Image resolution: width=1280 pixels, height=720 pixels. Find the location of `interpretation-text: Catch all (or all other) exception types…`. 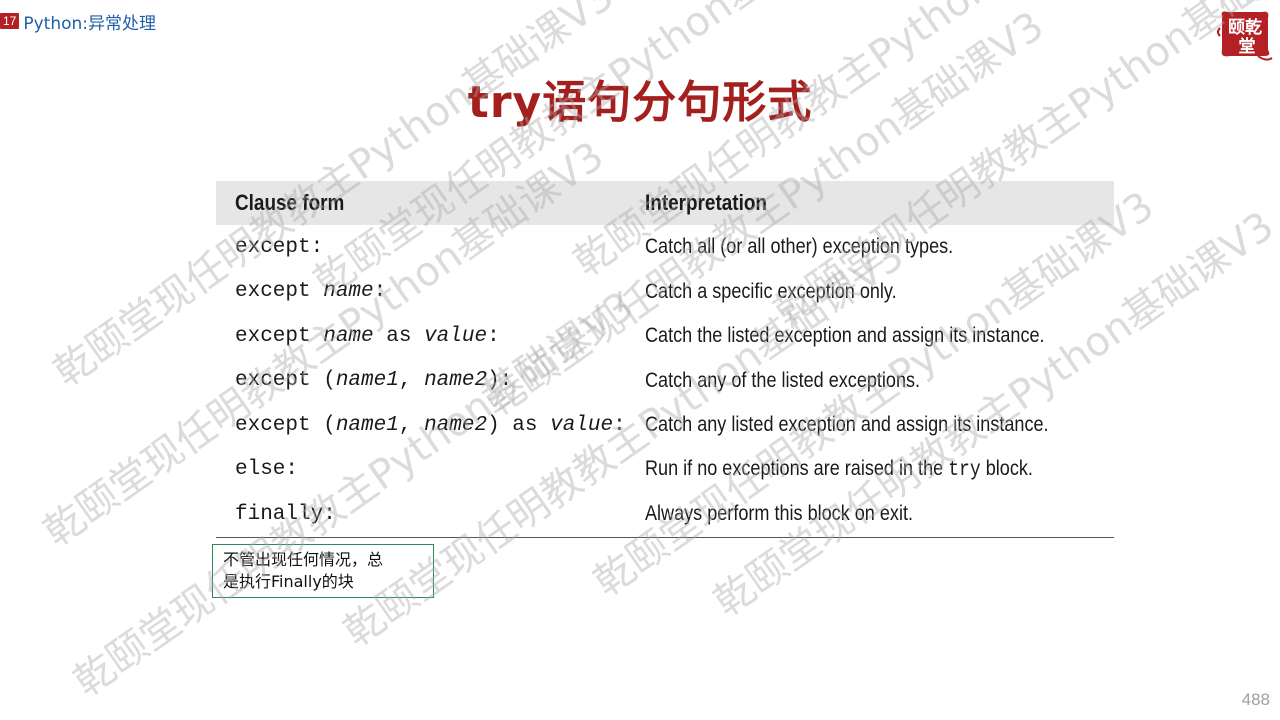

interpretation-text: Catch all (or all other) exception types… is located at coordinates (798, 247).